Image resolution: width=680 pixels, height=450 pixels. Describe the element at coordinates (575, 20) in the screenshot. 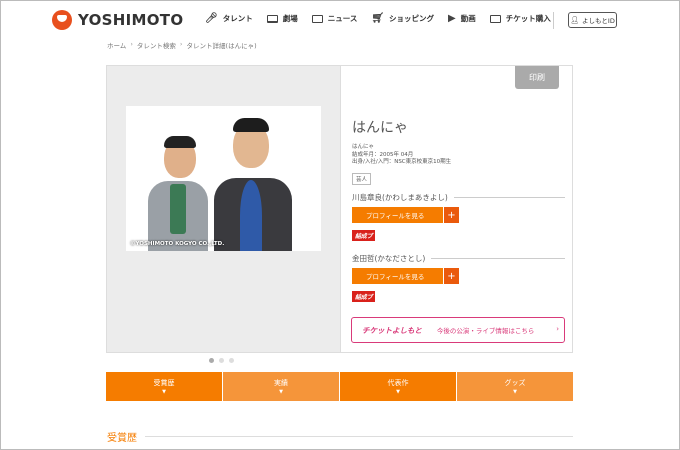

I see `user-icon: 👤︎` at that location.